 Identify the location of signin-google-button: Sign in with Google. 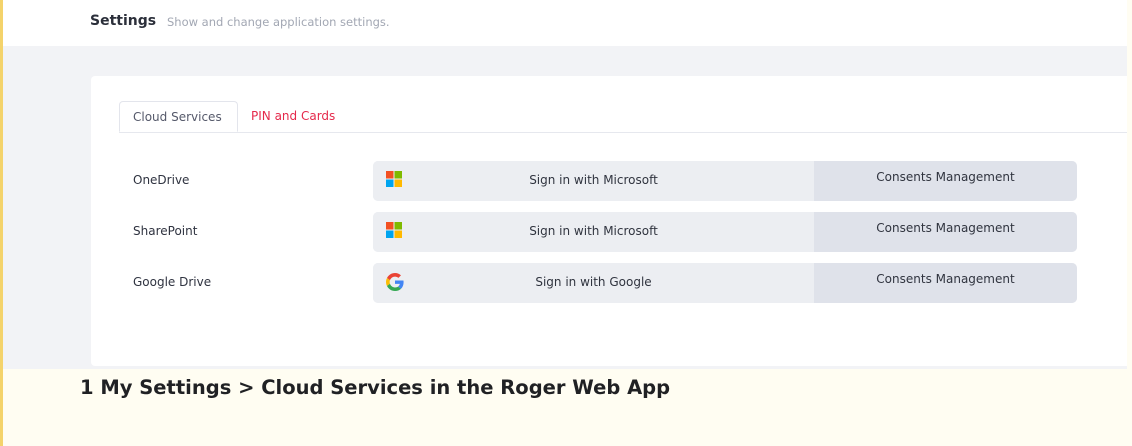
(593, 283).